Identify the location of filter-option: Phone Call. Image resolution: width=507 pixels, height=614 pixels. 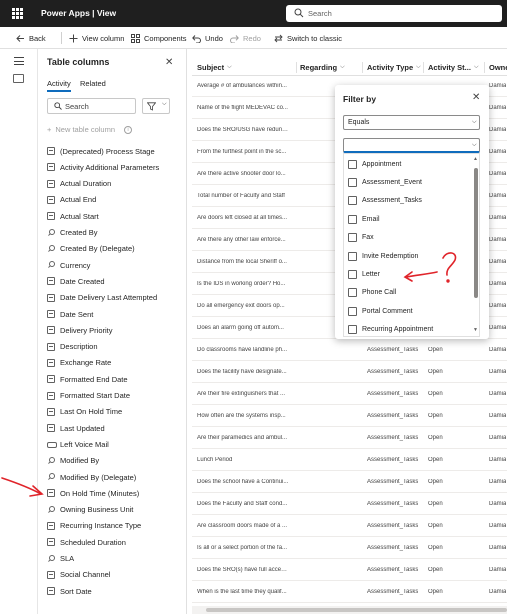
(372, 293).